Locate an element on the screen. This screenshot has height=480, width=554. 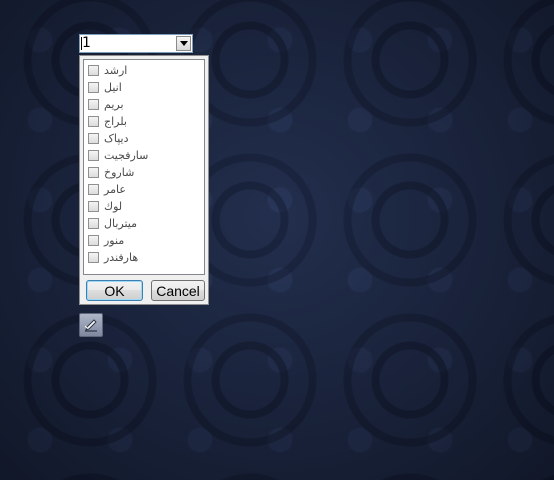
list-item: لوك is located at coordinates (105, 206).